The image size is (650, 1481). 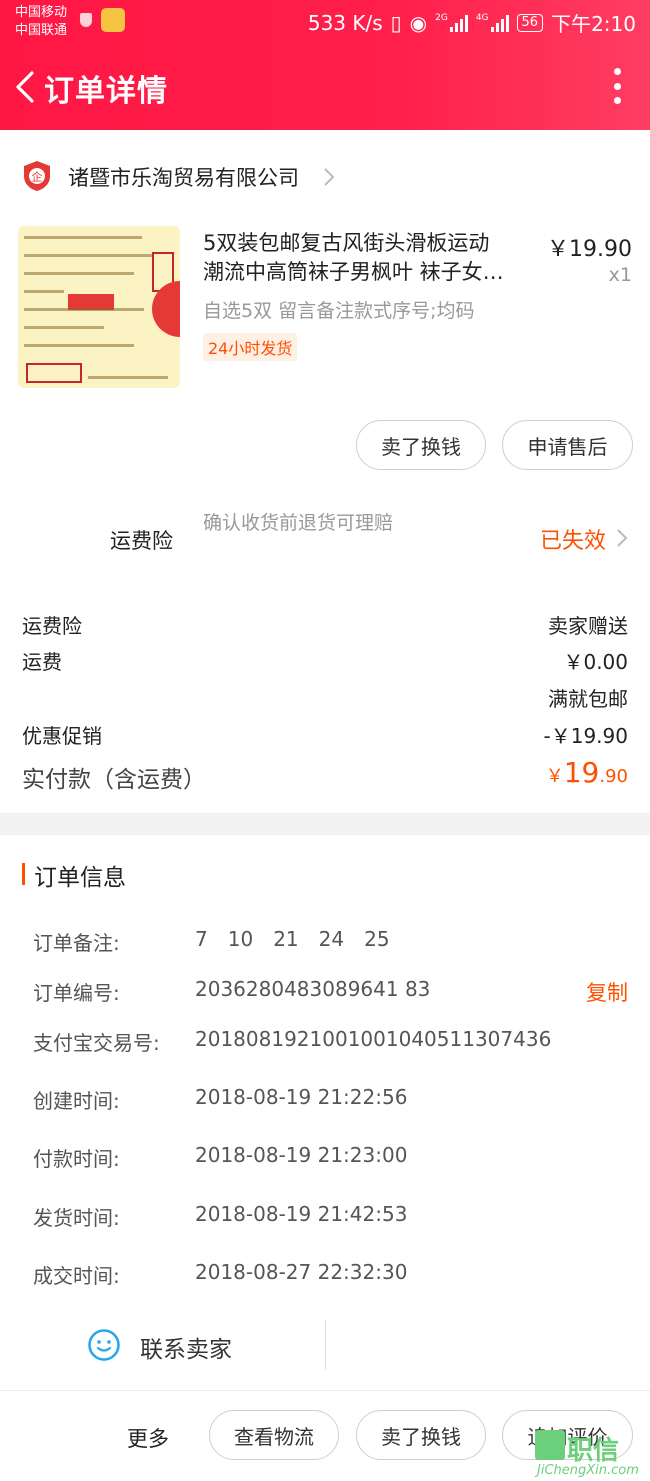 I want to click on contact-seller-row: 联系卖家, so click(x=325, y=1348).